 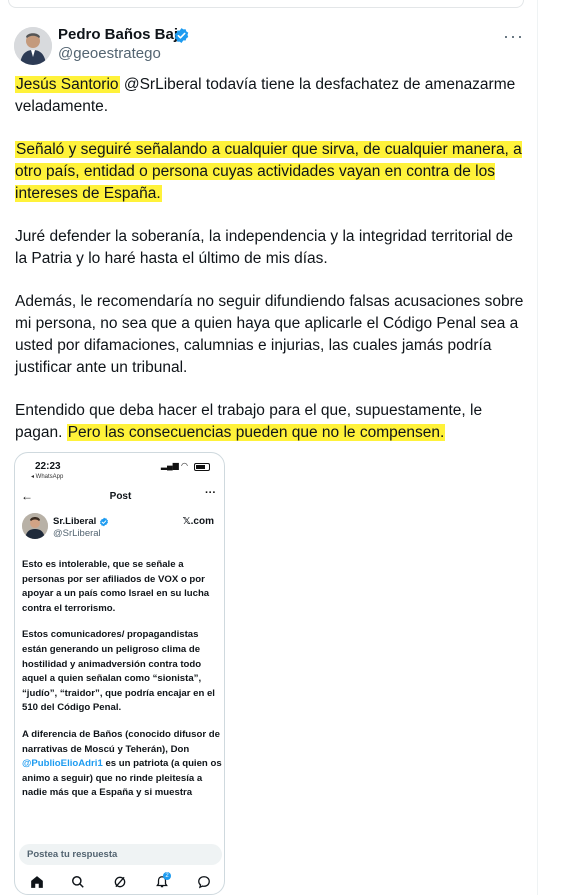 What do you see at coordinates (163, 84) in the screenshot?
I see `mention-link: @SrLiberal` at bounding box center [163, 84].